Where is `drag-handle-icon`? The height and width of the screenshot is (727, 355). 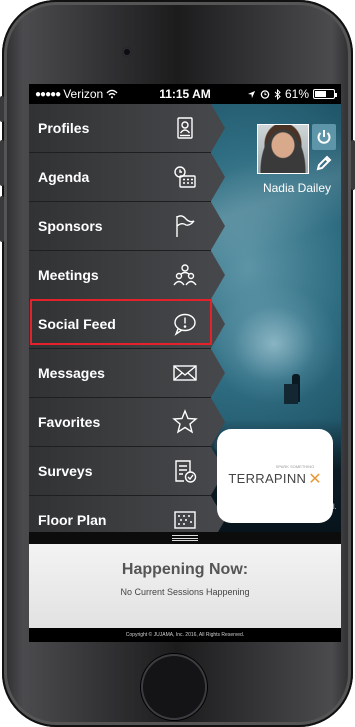
drag-handle-icon is located at coordinates (185, 538).